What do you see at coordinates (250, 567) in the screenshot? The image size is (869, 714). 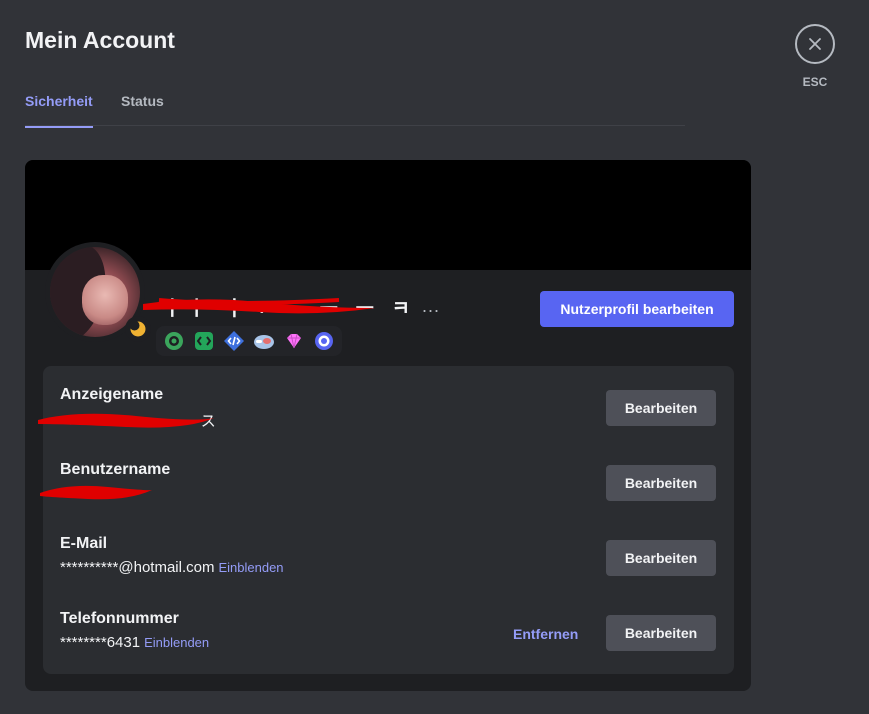 I see `reveal-email-link: Einblenden` at bounding box center [250, 567].